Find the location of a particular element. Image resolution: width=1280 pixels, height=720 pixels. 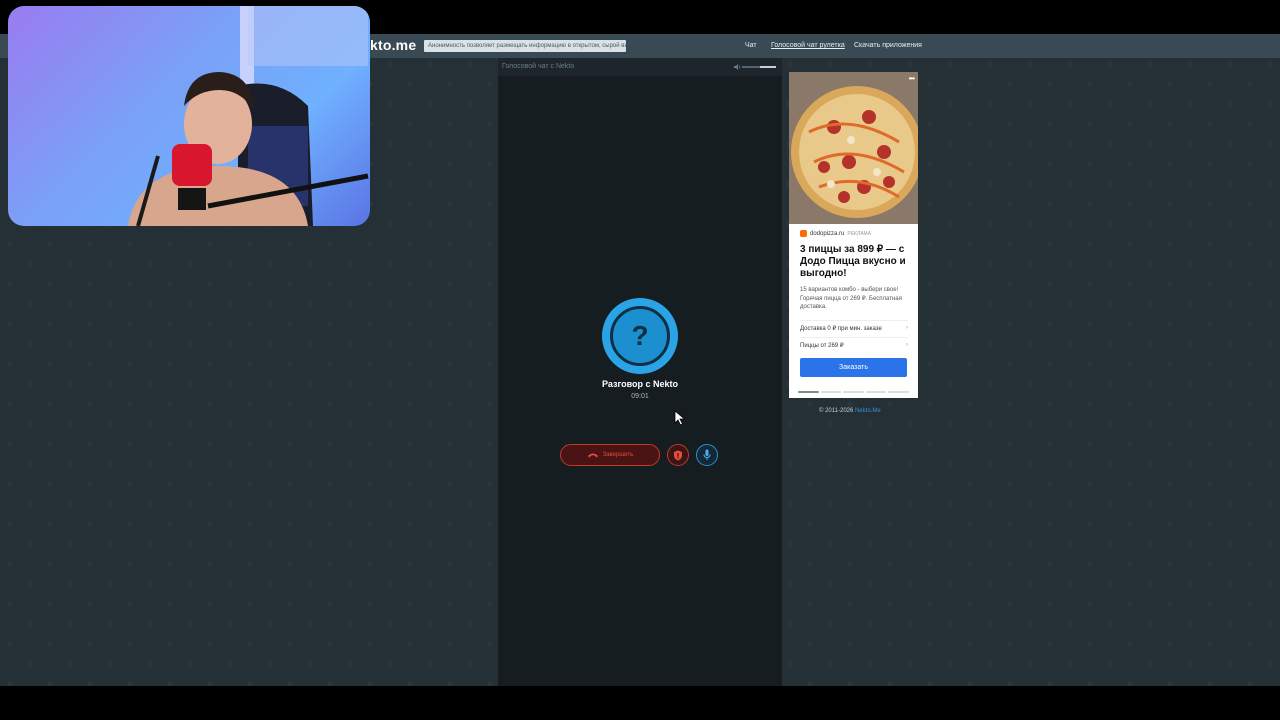

ad-row-label: Доставка 0 ₽ при мин. заказе is located at coordinates (841, 329).